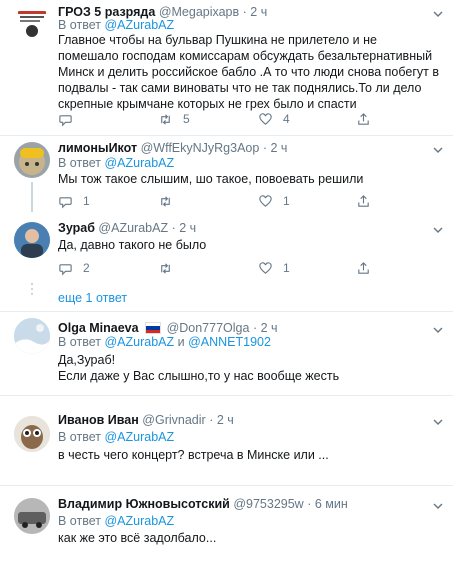 The image size is (453, 570). What do you see at coordinates (74, 268) in the screenshot?
I see `reply-button: 2` at bounding box center [74, 268].